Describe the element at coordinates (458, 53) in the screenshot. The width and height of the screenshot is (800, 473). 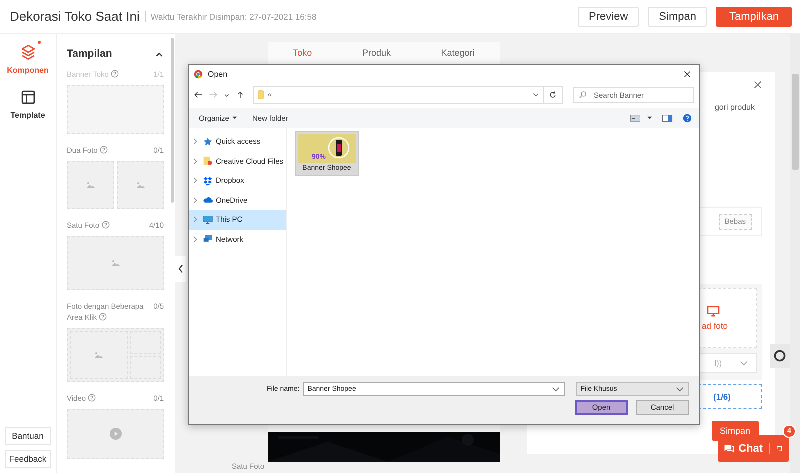
I see `preview-tab: Kategori` at that location.